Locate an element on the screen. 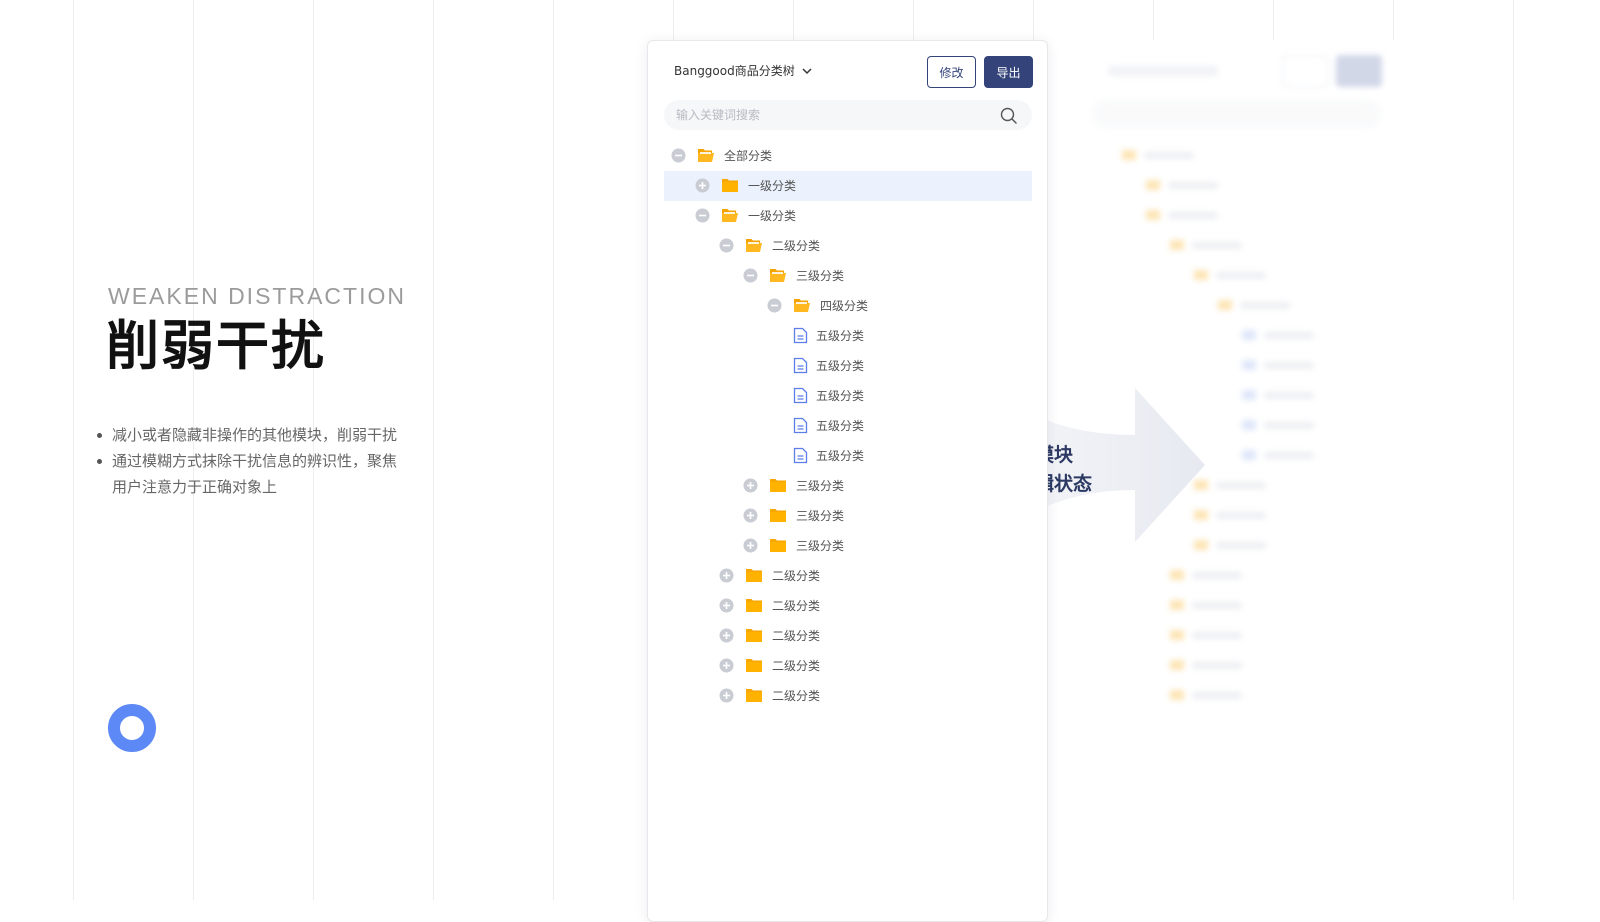 This screenshot has width=1600, height=922. chevron-down-icon is located at coordinates (807, 70).